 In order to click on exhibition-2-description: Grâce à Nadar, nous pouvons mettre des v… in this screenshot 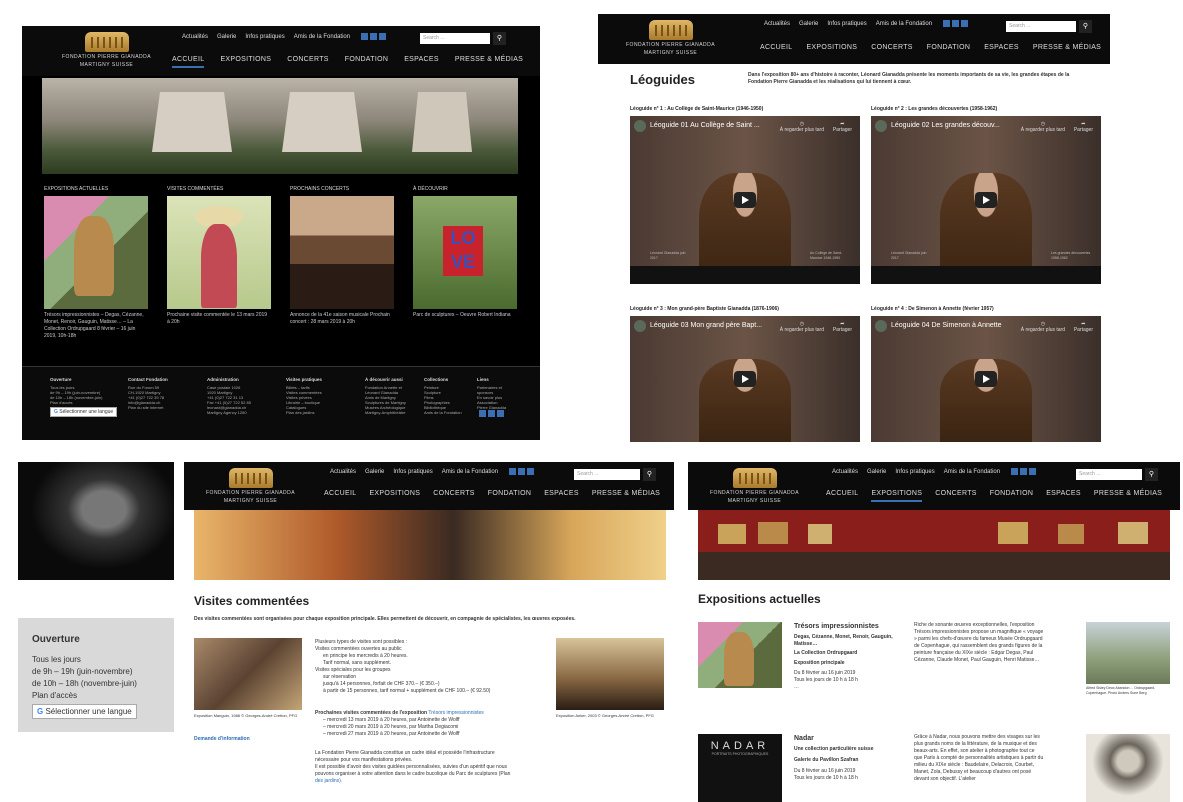, I will do `click(979, 758)`.